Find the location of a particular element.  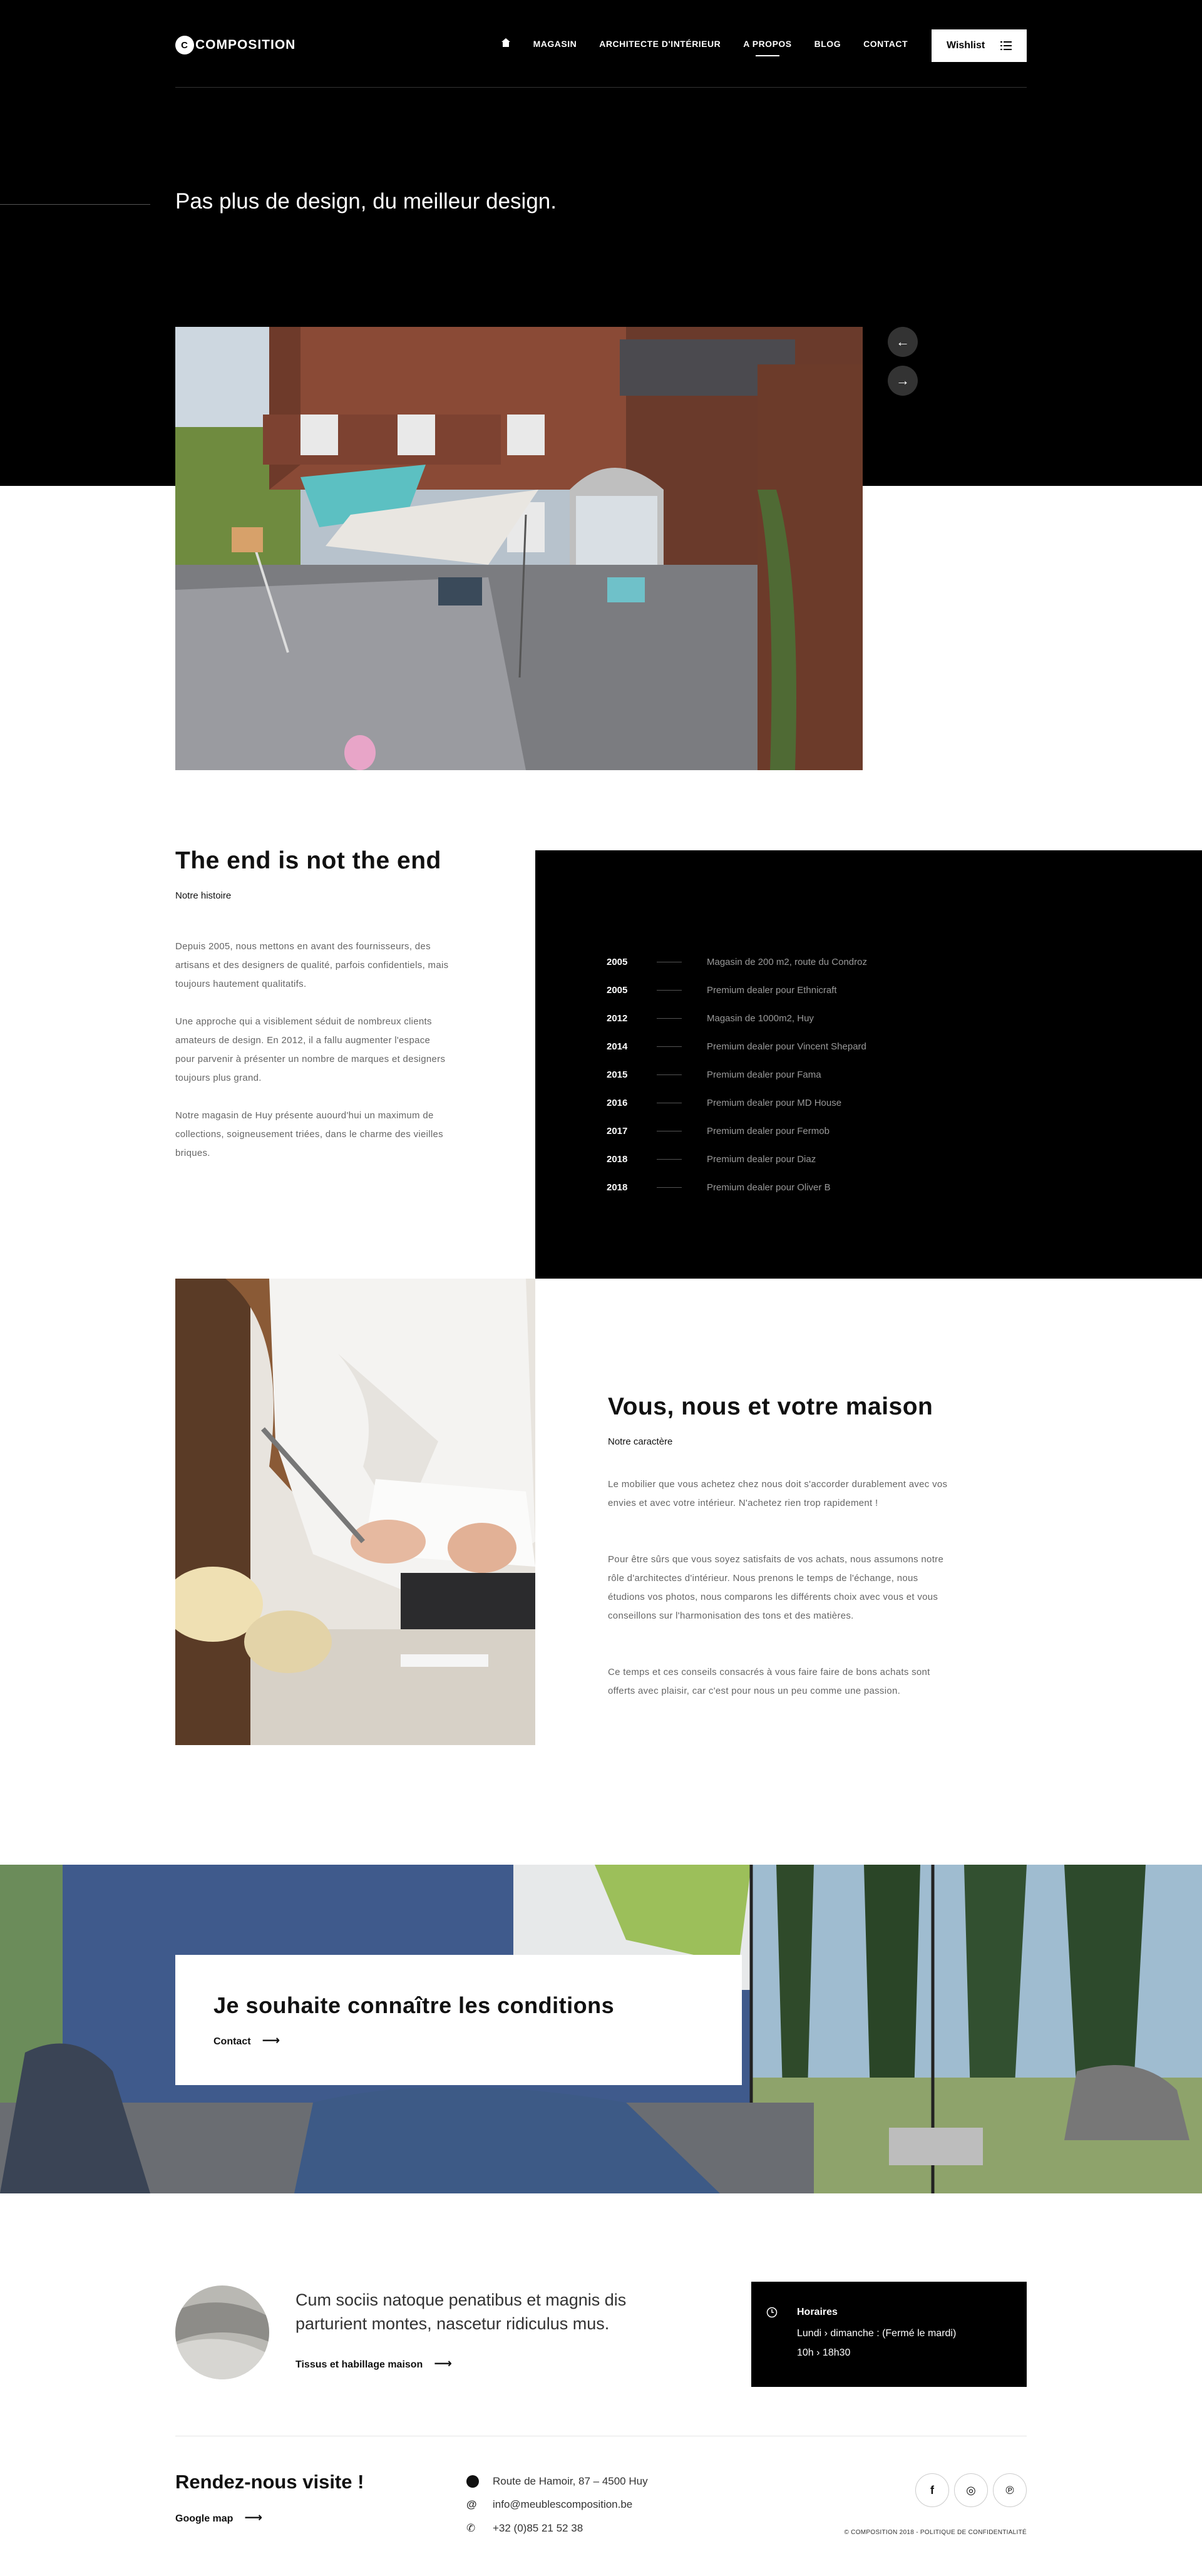

contact-link-label: Contact is located at coordinates (232, 2042).